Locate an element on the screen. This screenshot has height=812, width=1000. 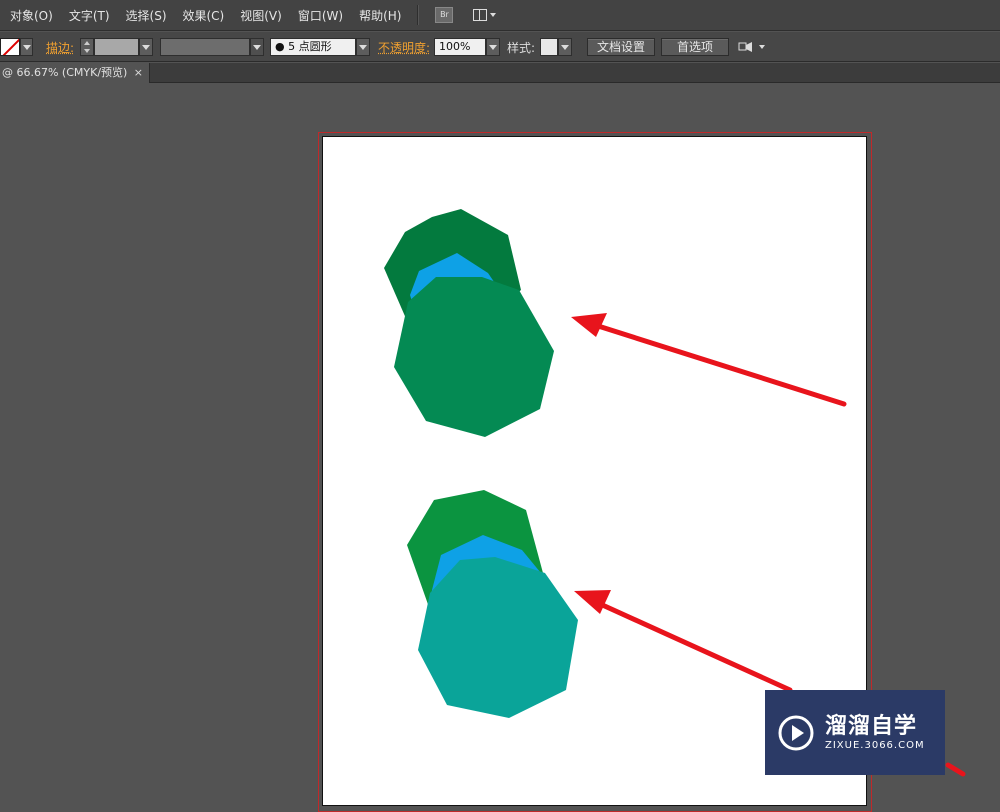
annotation-arrow-tail is located at coordinates (955, 769).